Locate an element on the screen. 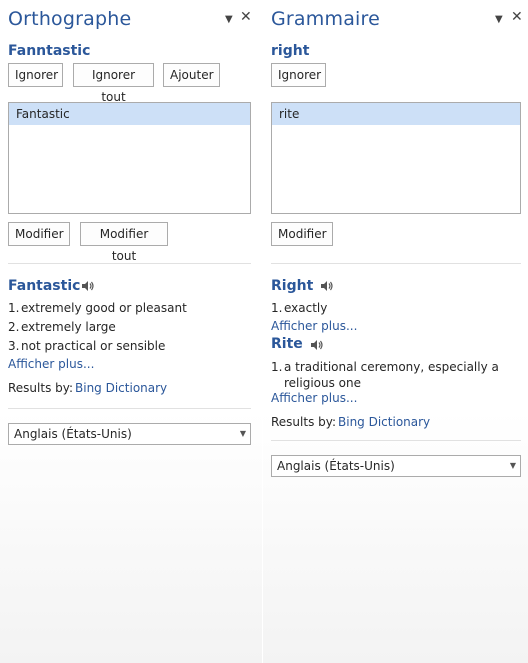 This screenshot has height=663, width=528. definition-item: 1. extremely good or pleasant is located at coordinates (97, 308).